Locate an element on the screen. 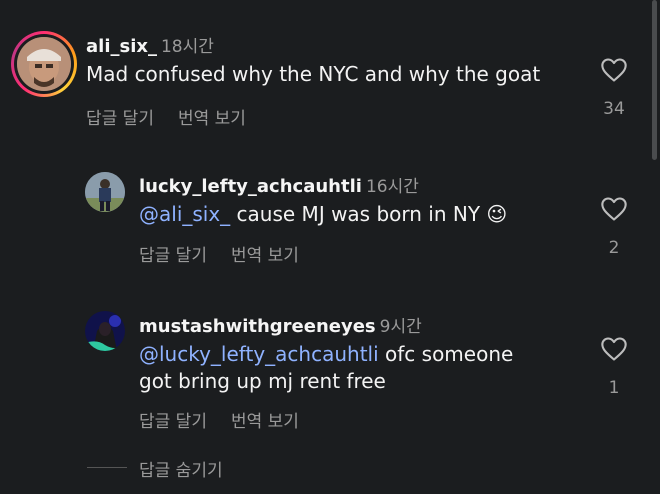  mention-link: @ali_six_ is located at coordinates (184, 214).